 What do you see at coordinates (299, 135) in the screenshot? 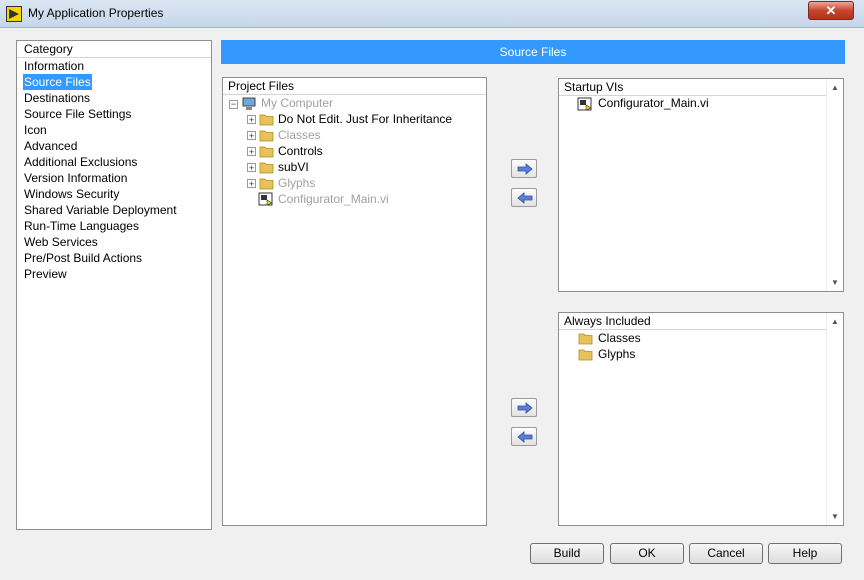
I see `project-tree-item: Classes` at bounding box center [299, 135].